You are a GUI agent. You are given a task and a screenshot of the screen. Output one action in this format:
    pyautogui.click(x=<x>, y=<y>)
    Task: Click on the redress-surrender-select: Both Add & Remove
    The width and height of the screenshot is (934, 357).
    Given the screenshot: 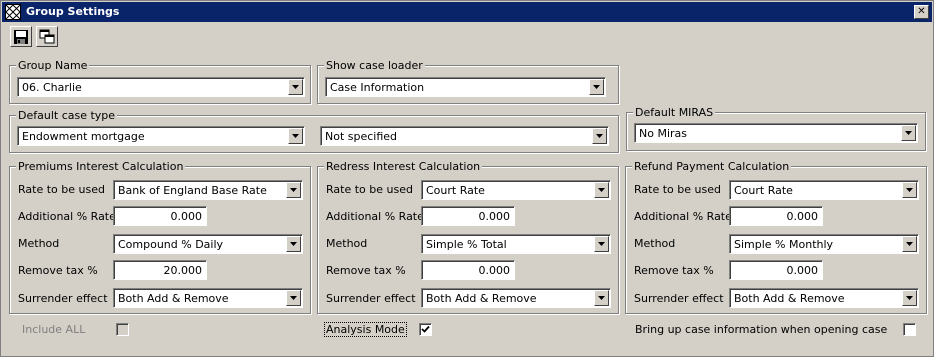 What is the action you would take?
    pyautogui.click(x=516, y=298)
    